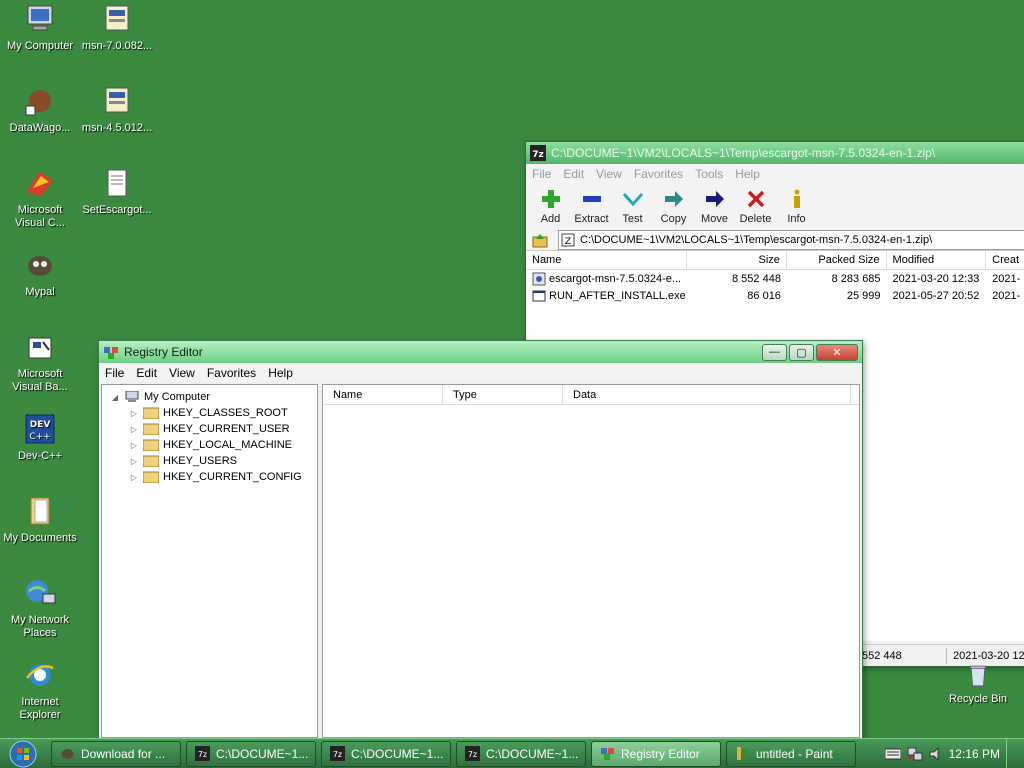 This screenshot has height=768, width=1024. Describe the element at coordinates (737, 260) in the screenshot. I see `col-size: Size` at that location.